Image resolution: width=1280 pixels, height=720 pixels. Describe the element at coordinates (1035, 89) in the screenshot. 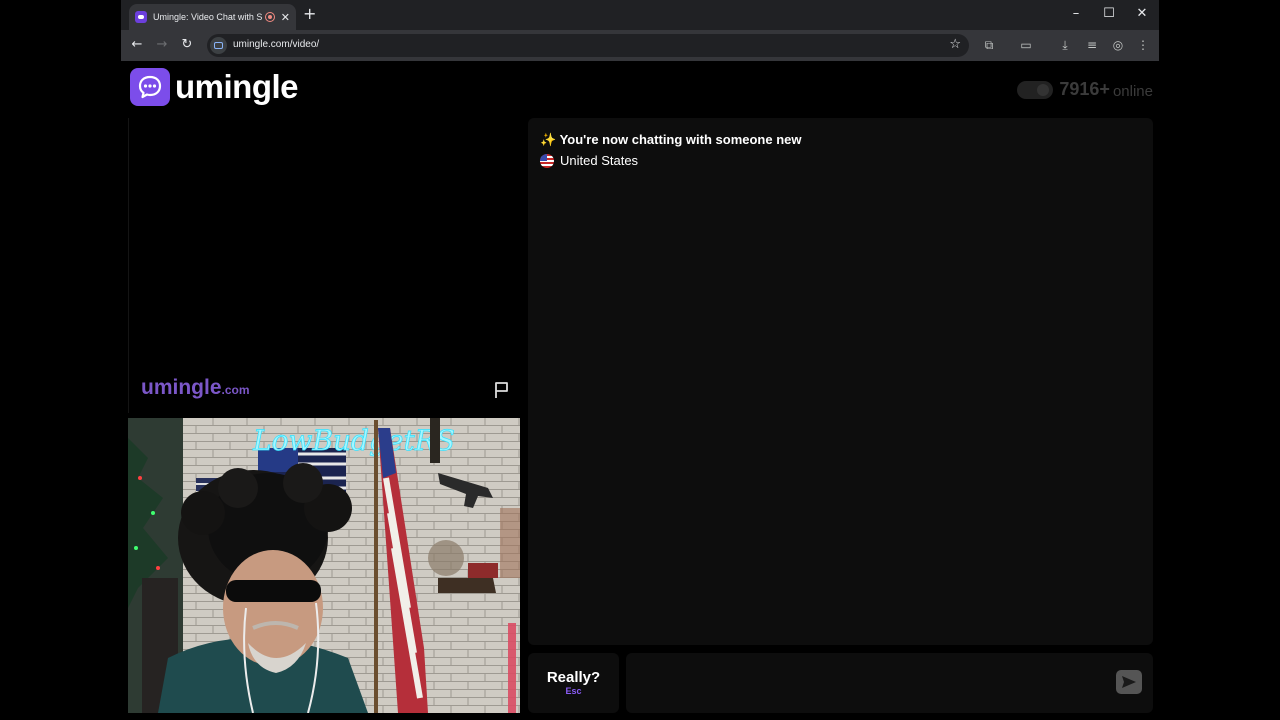

I see `online-toggle` at that location.